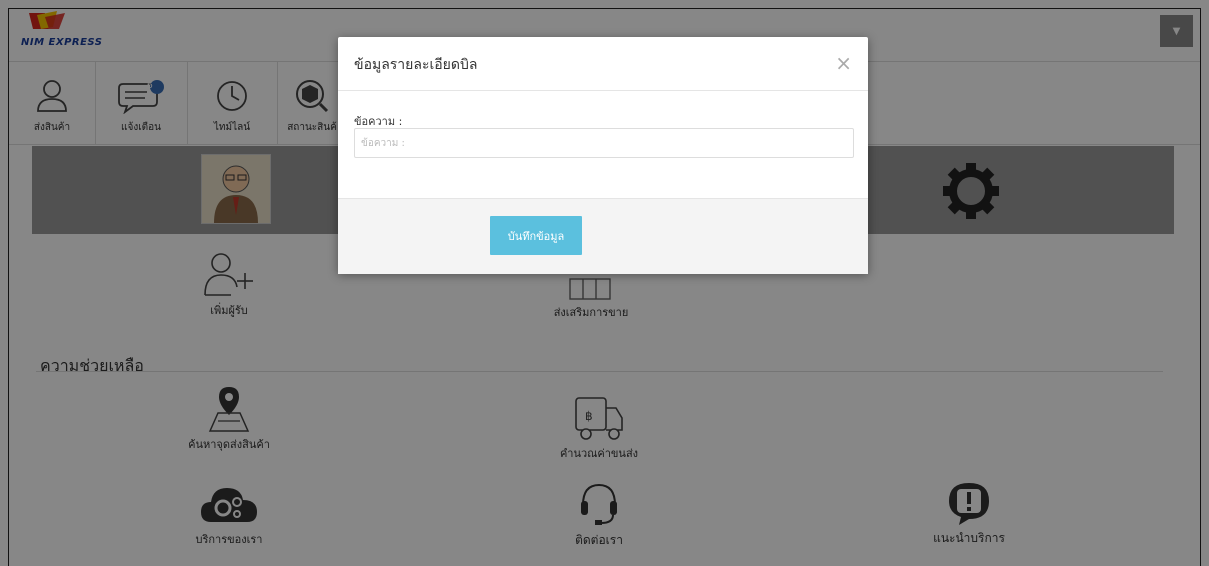  I want to click on message-input, so click(604, 143).